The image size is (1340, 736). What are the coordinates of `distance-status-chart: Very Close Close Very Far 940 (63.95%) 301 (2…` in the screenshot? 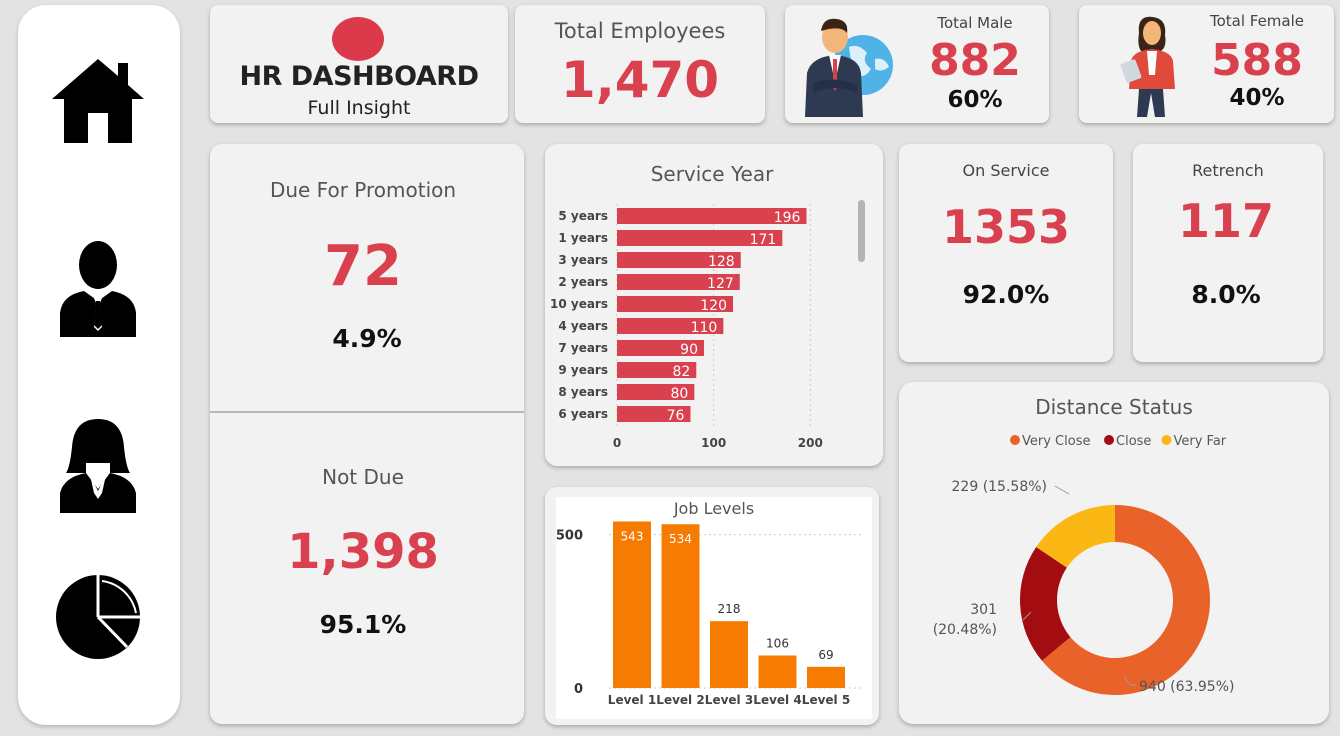 It's located at (1083, 564).